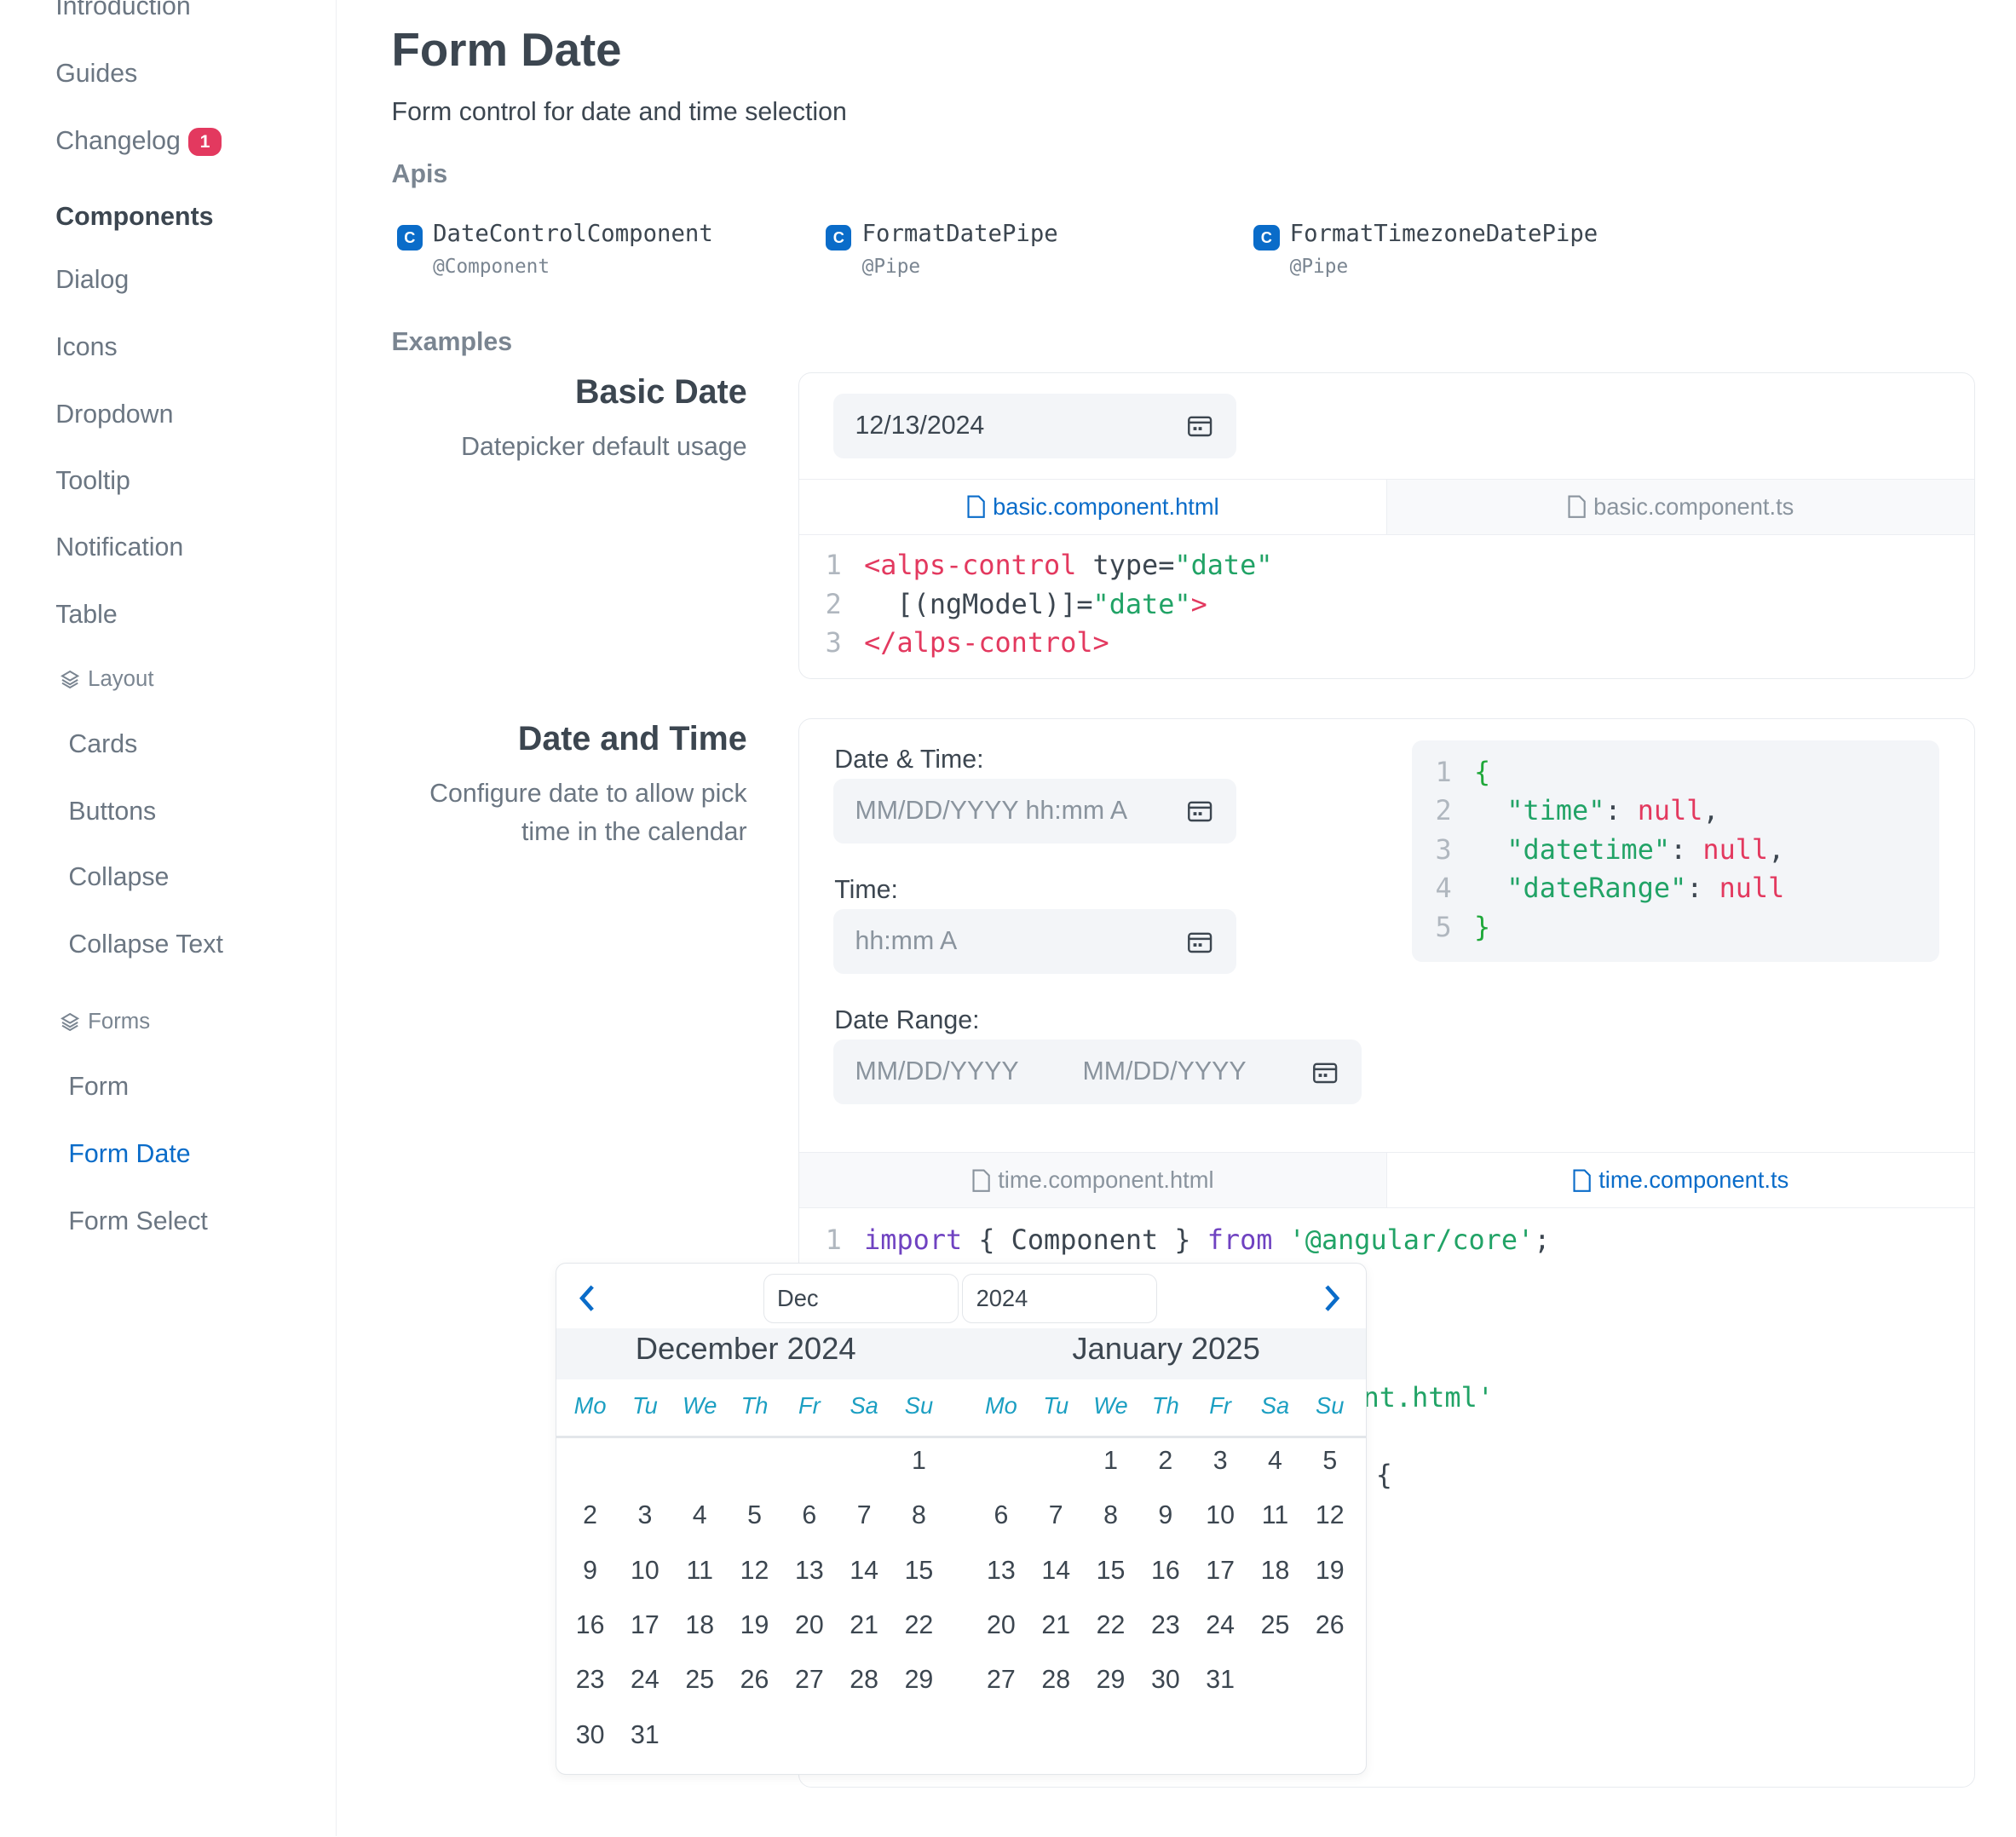 This screenshot has width=2016, height=1837. What do you see at coordinates (1034, 811) in the screenshot?
I see `datetime-input: MM/DD/YYYY hh:mm A` at bounding box center [1034, 811].